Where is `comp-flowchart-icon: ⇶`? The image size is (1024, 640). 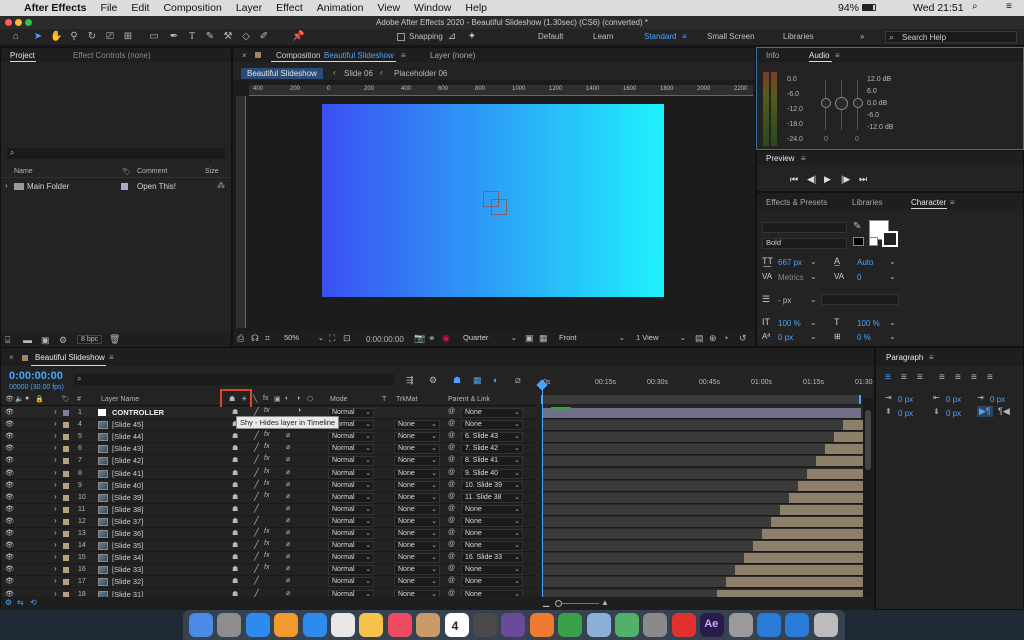 comp-flowchart-icon: ⇶ is located at coordinates (410, 380).